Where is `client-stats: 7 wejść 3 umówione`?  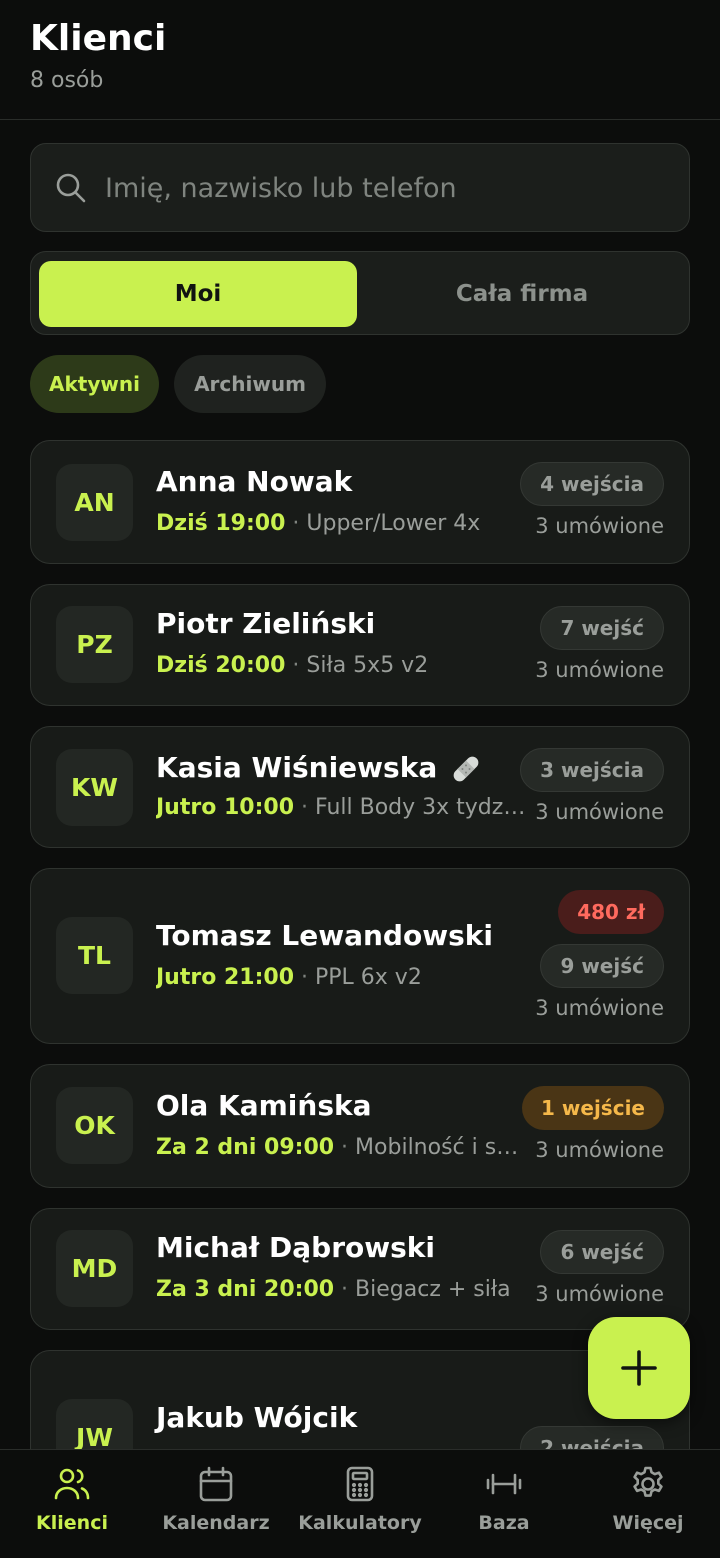
client-stats: 7 wejść 3 umówione is located at coordinates (599, 644).